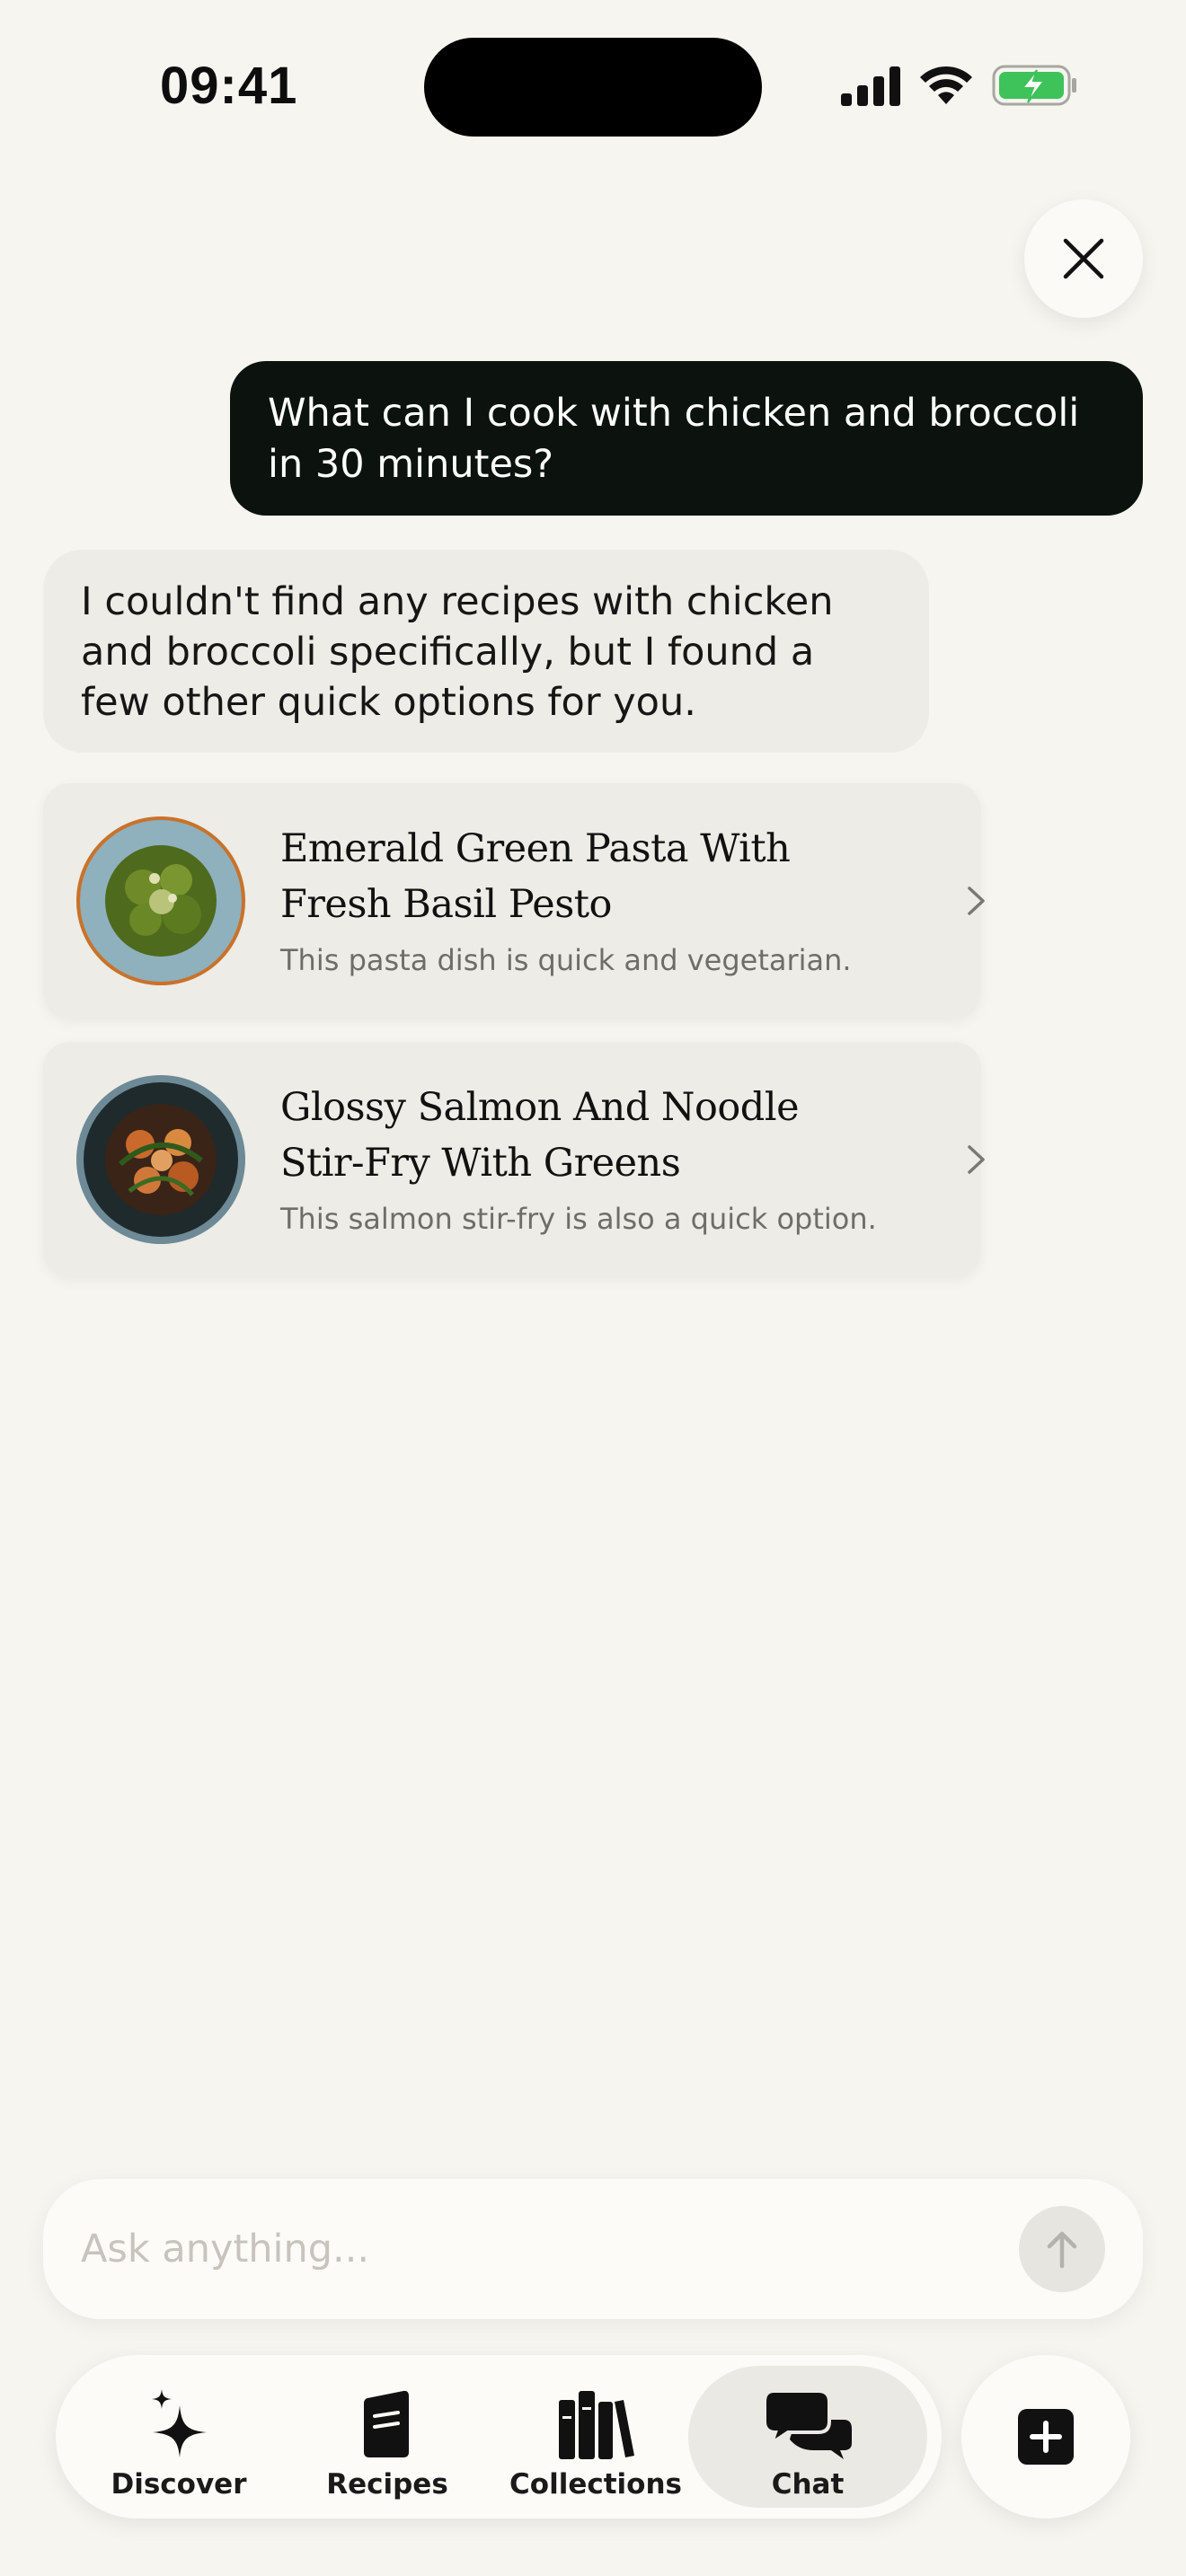  What do you see at coordinates (596, 2425) in the screenshot?
I see `books-icon` at bounding box center [596, 2425].